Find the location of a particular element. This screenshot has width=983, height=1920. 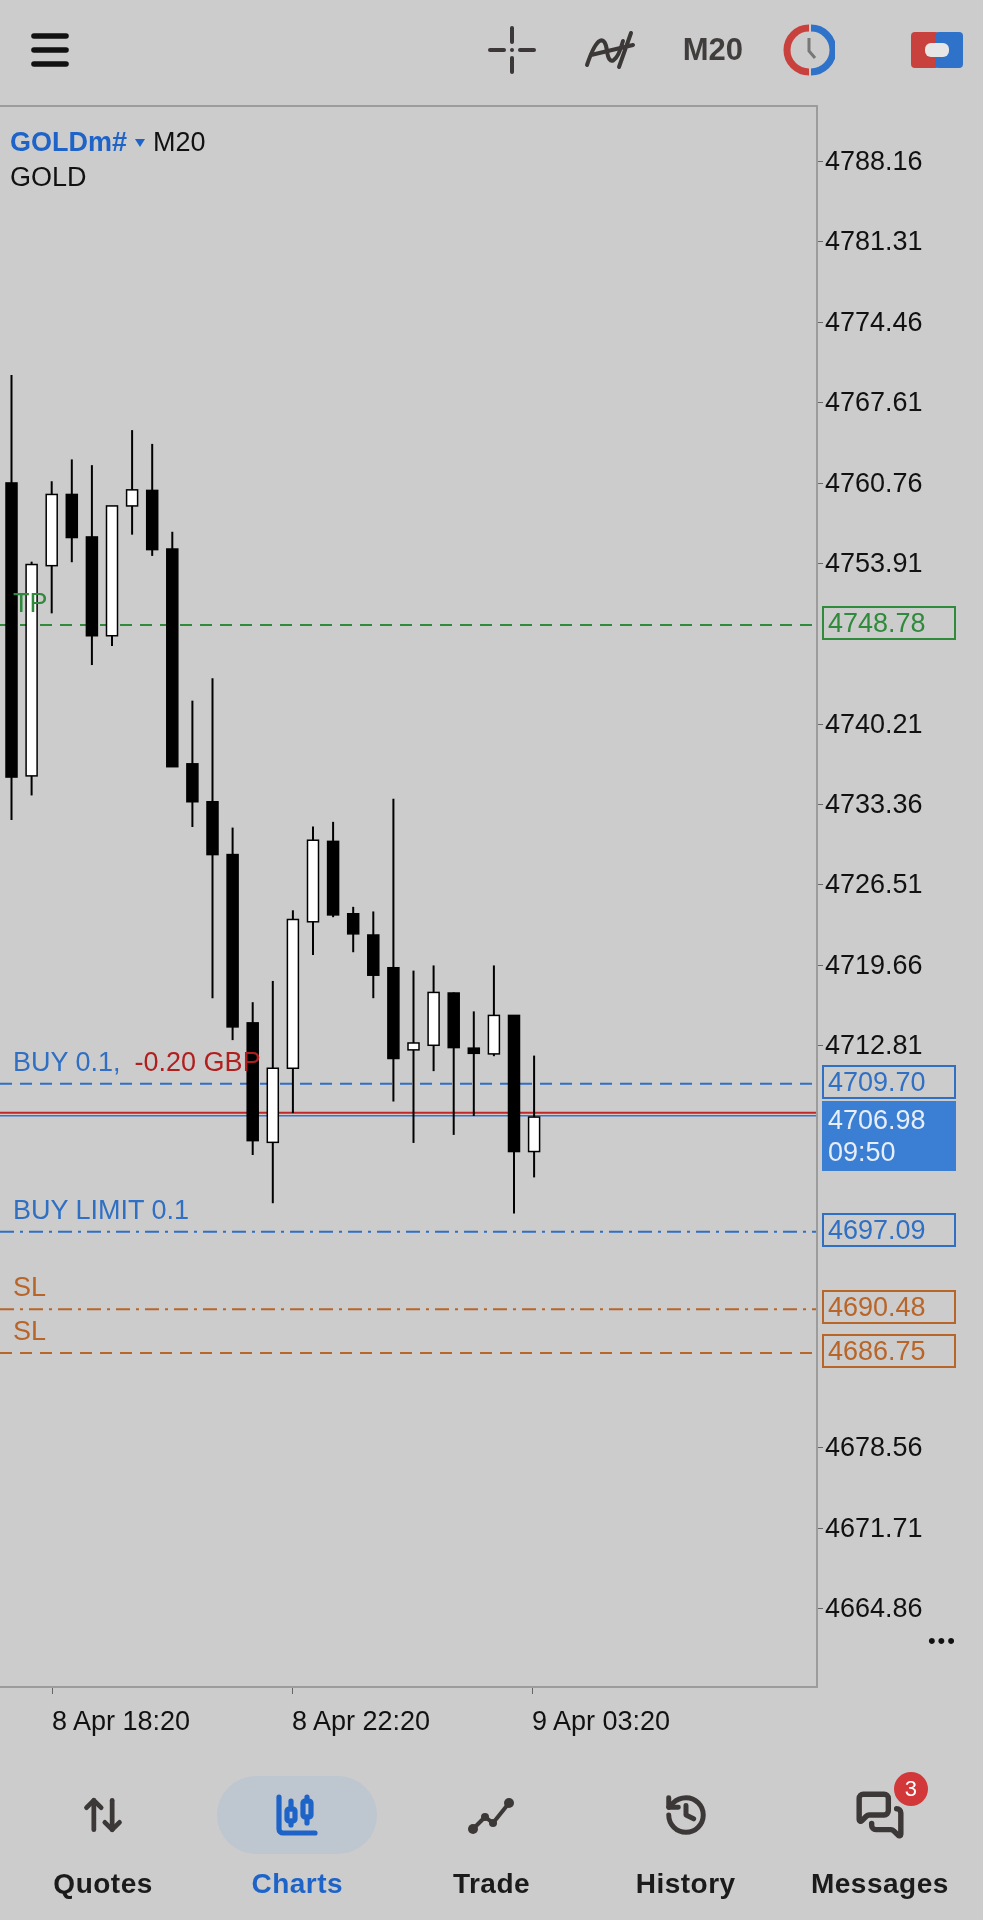

time-label: 8 Apr 22:20 is located at coordinates (361, 1721).